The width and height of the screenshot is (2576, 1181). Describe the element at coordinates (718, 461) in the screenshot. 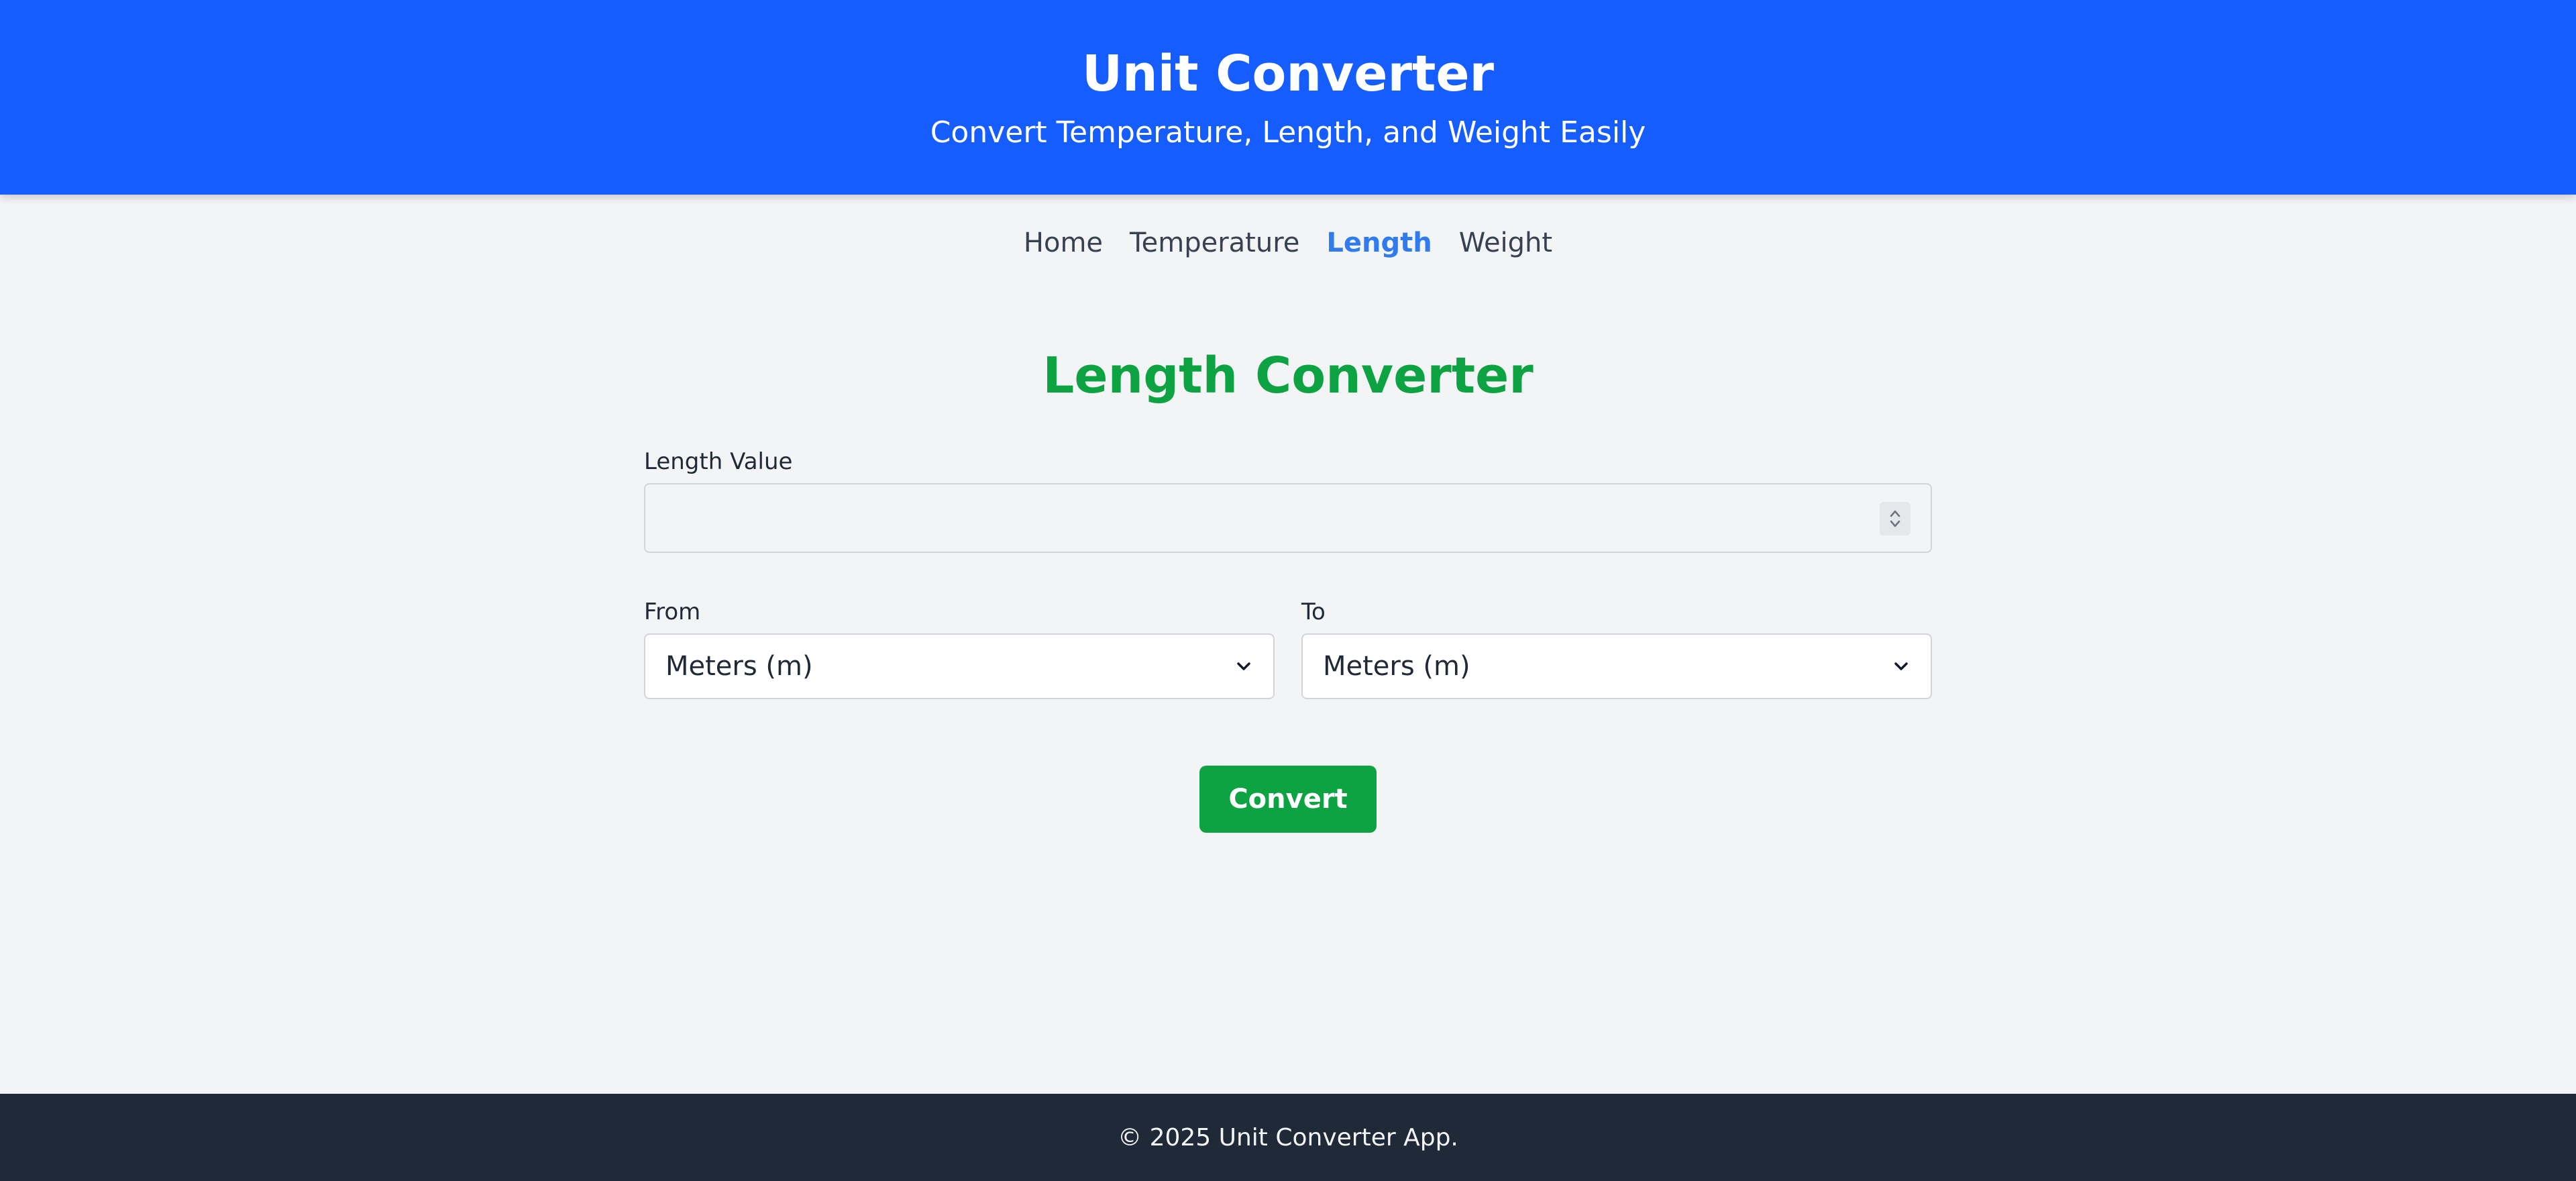

I see `length-value-label: Length Value` at that location.